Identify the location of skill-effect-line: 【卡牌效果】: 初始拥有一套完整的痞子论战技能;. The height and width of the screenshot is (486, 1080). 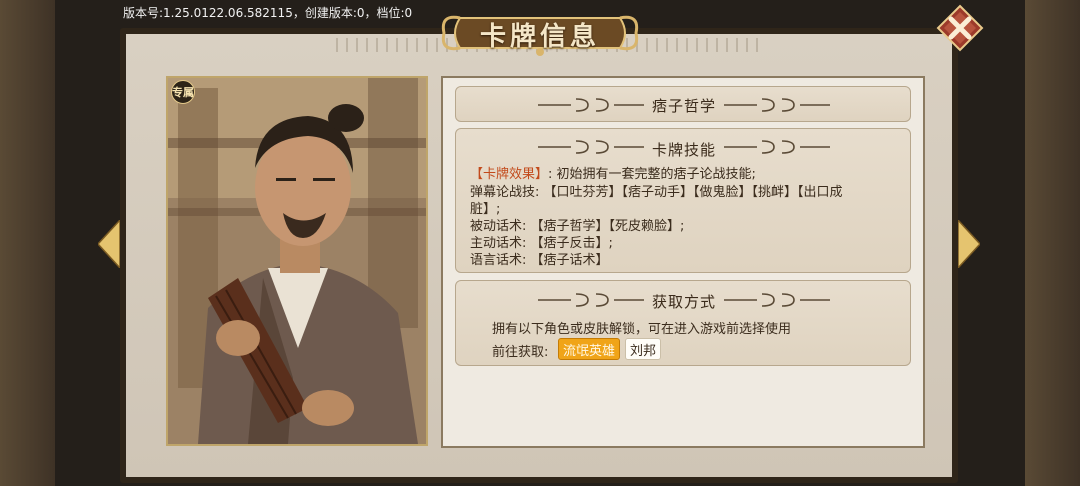
(685, 175).